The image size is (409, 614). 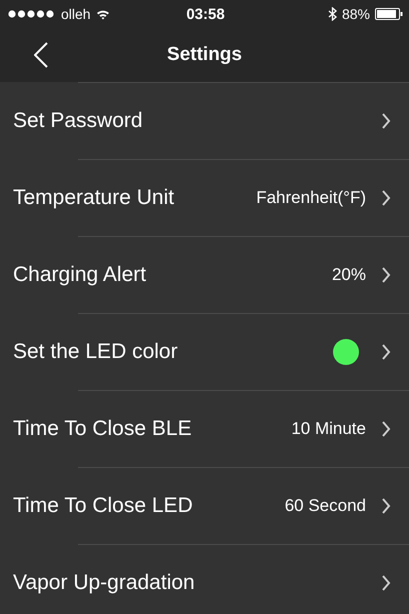 What do you see at coordinates (204, 579) in the screenshot?
I see `settings-row: Vapor Up-gradation` at bounding box center [204, 579].